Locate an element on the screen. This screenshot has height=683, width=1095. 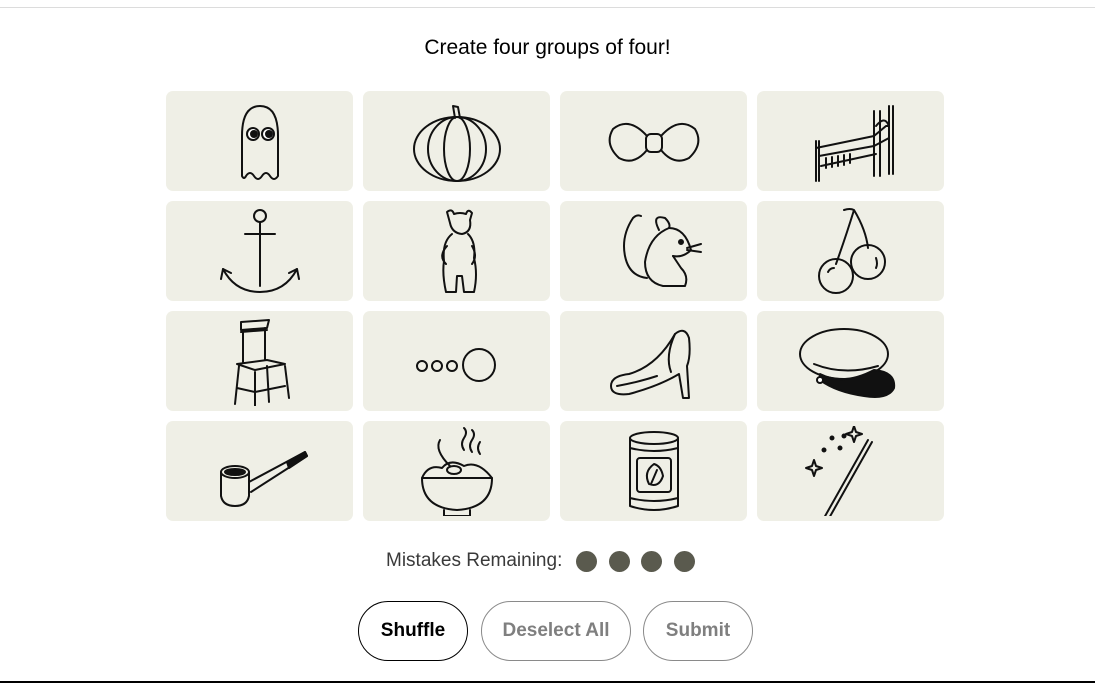
tile-pumpkin is located at coordinates (456, 141).